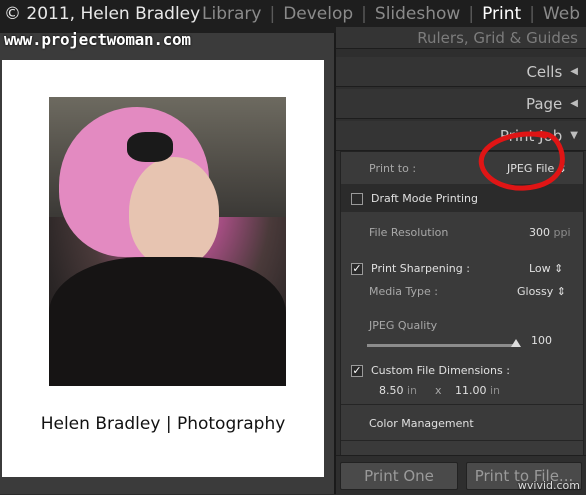 Image resolution: width=586 pixels, height=495 pixels. Describe the element at coordinates (102, 14) in the screenshot. I see `identity-plate: © 2011, Helen Bradley` at that location.